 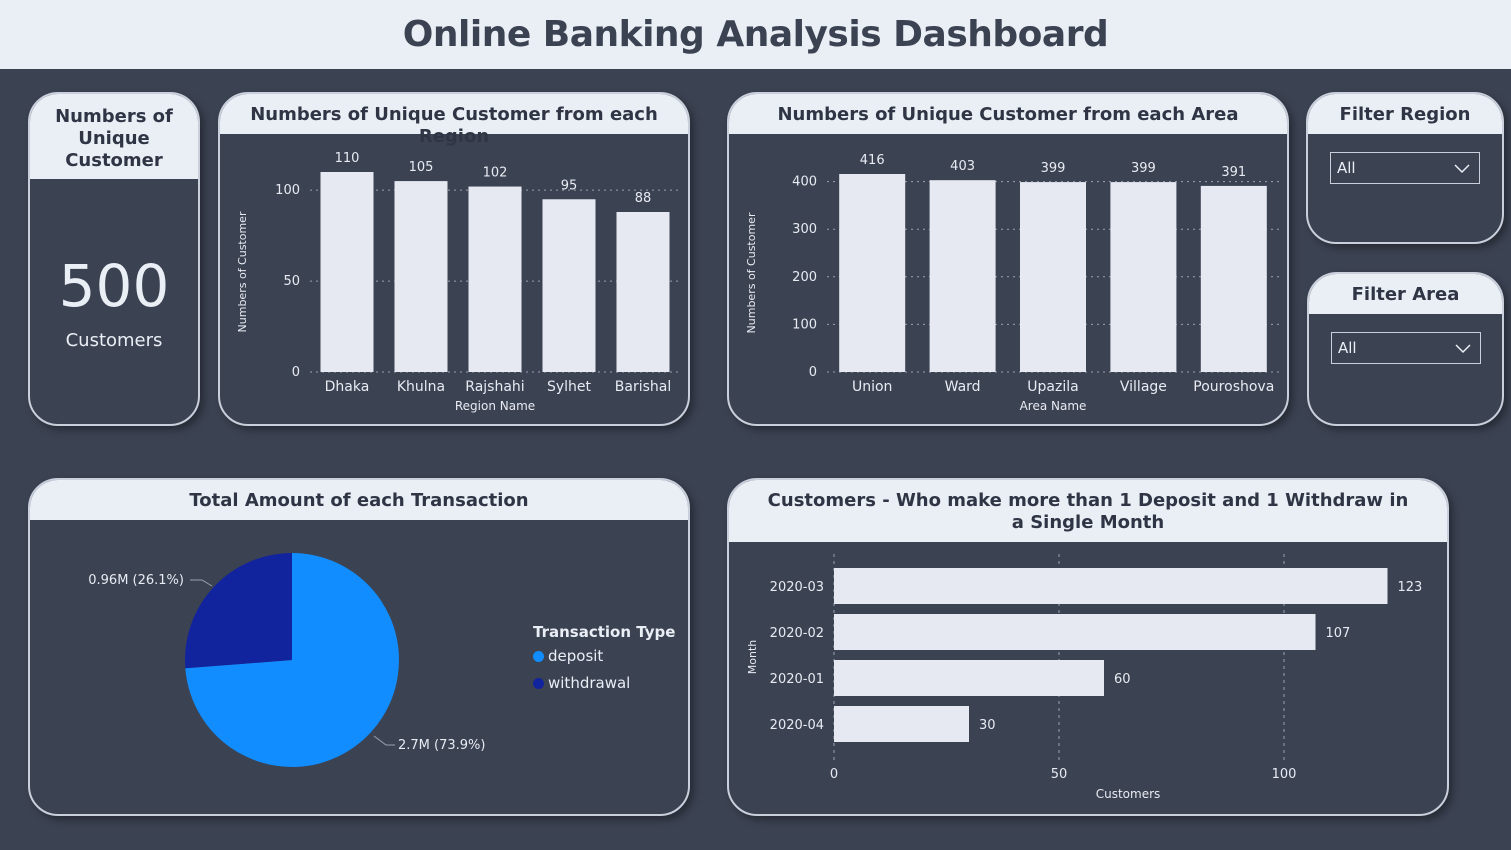 I want to click on x-axis-label: Area Name, so click(x=1053, y=406).